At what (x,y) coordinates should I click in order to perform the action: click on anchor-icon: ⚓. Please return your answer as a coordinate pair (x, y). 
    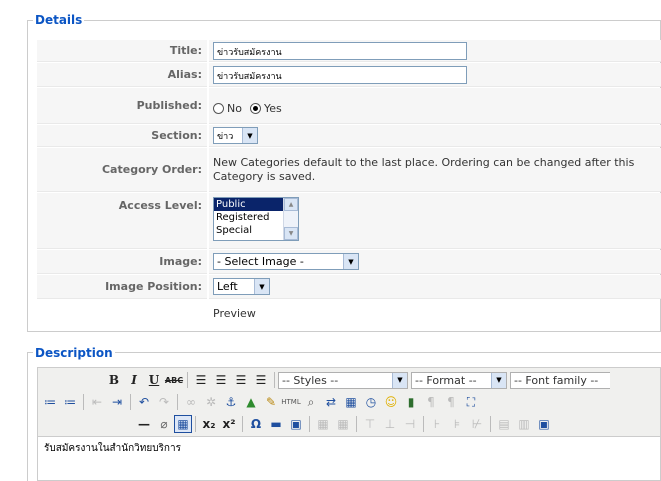
    Looking at the image, I should click on (231, 402).